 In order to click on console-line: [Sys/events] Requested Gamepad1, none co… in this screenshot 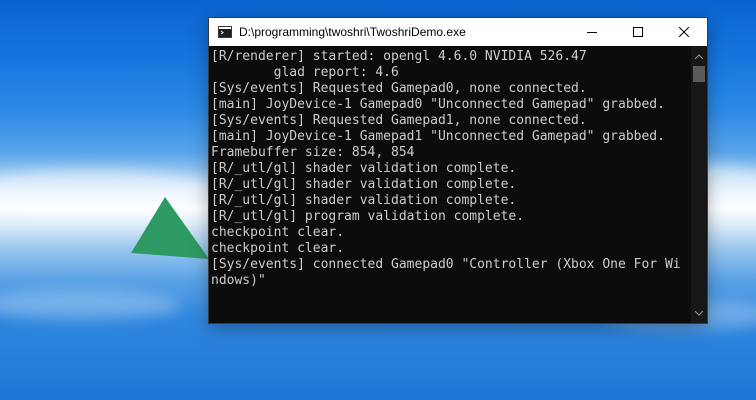, I will do `click(399, 120)`.